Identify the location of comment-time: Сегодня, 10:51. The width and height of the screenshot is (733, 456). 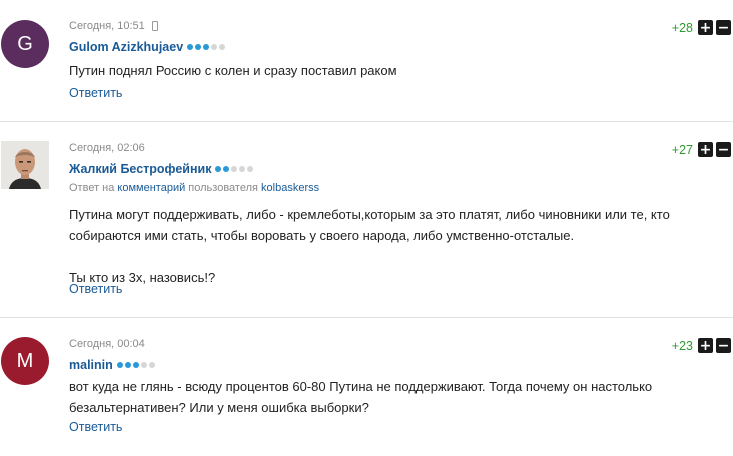
(113, 26).